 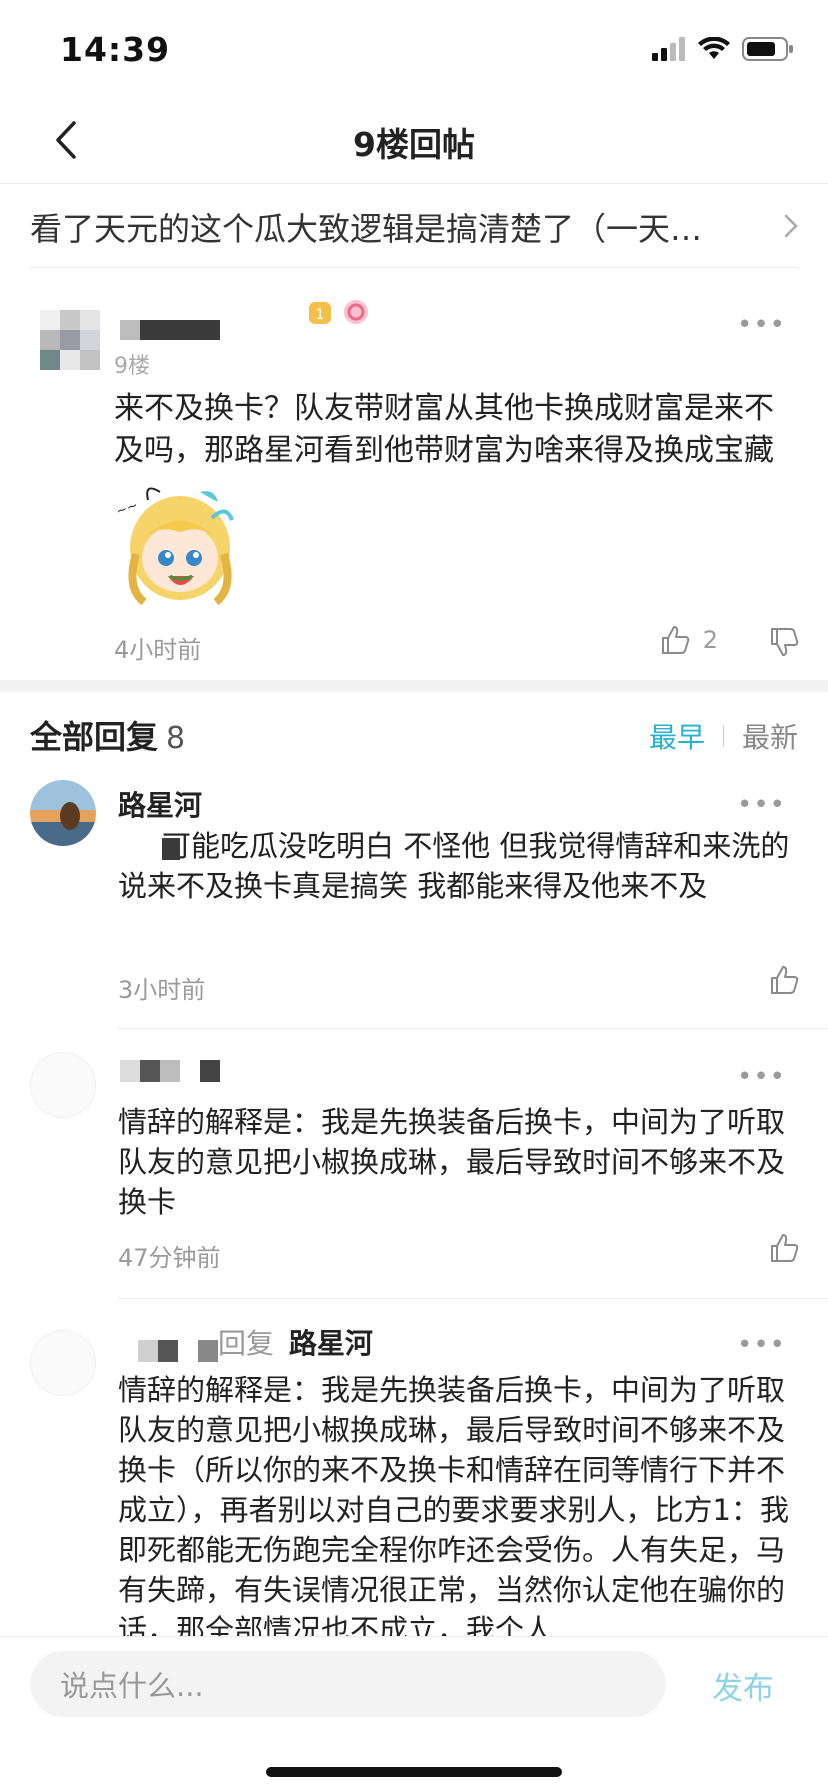 What do you see at coordinates (94, 737) in the screenshot?
I see `replies-title: 全部回复` at bounding box center [94, 737].